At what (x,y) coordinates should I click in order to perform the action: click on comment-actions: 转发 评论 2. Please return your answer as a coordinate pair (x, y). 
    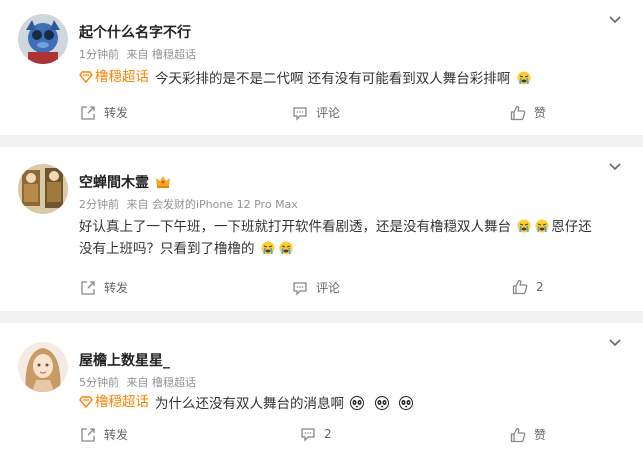
    Looking at the image, I should click on (321, 289).